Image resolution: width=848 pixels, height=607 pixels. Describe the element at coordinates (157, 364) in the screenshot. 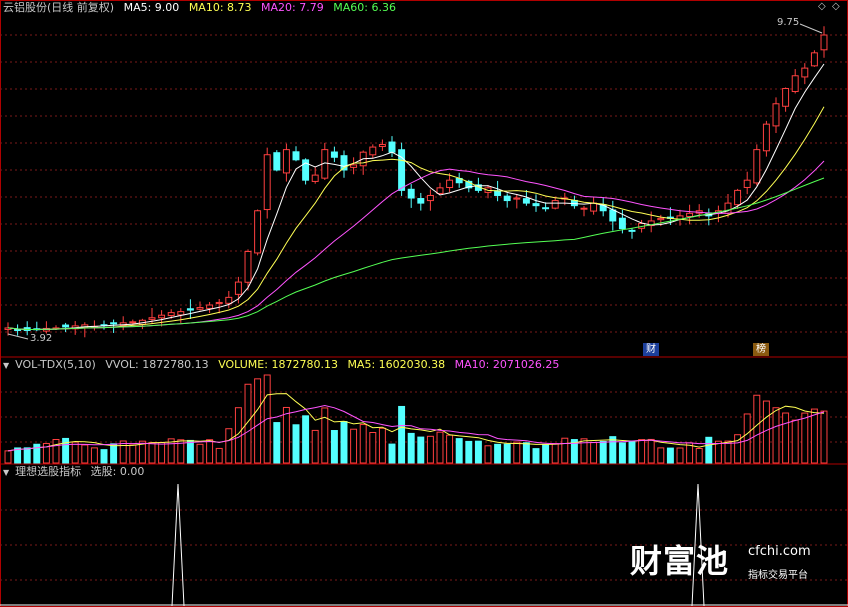

I see `vvol-readout: VVOL: 1872780.13` at that location.